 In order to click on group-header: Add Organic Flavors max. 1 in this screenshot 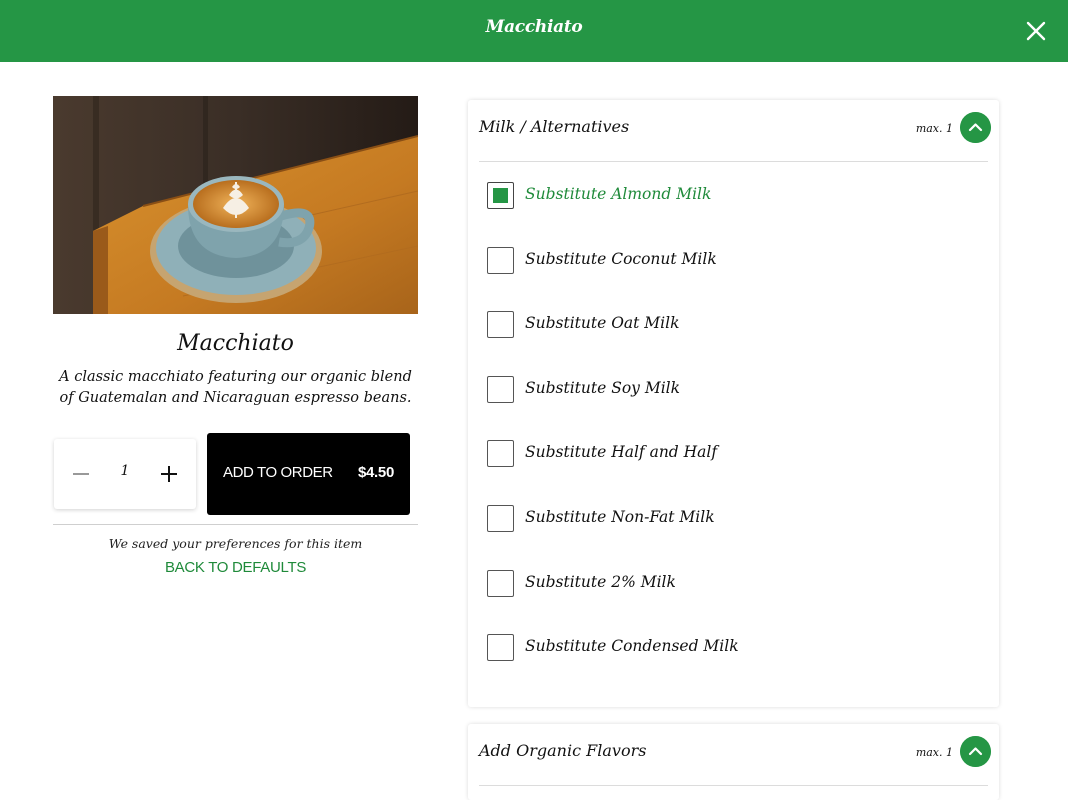, I will do `click(733, 755)`.